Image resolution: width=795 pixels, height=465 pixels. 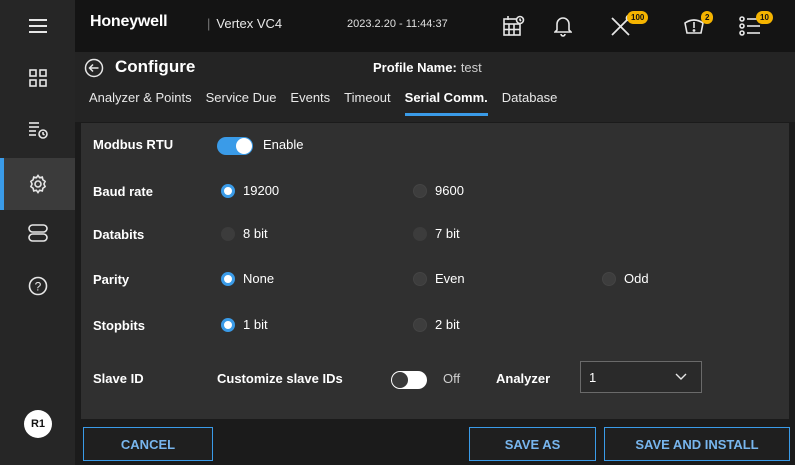 What do you see at coordinates (123, 191) in the screenshot?
I see `baud-rate-label: Baud rate` at bounding box center [123, 191].